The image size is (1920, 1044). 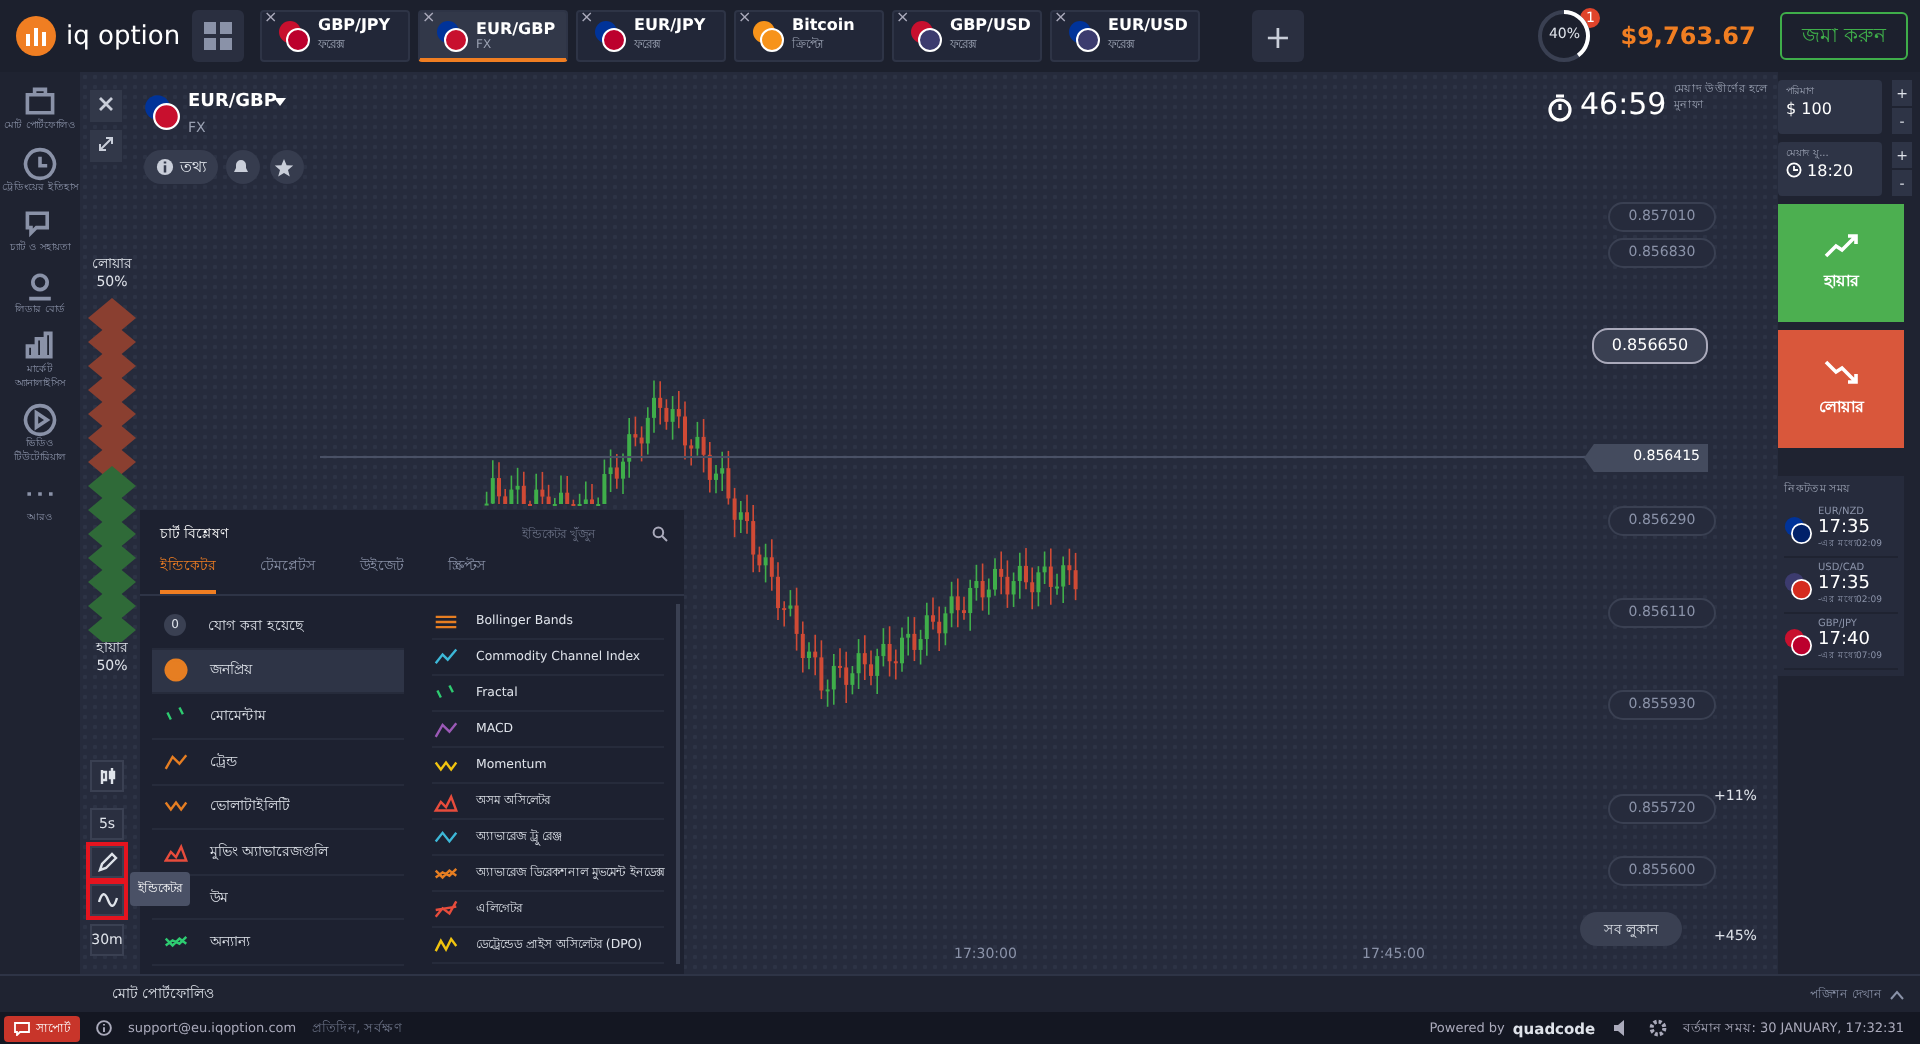 What do you see at coordinates (516, 28) in the screenshot?
I see `asset-name: EUR/GBP` at bounding box center [516, 28].